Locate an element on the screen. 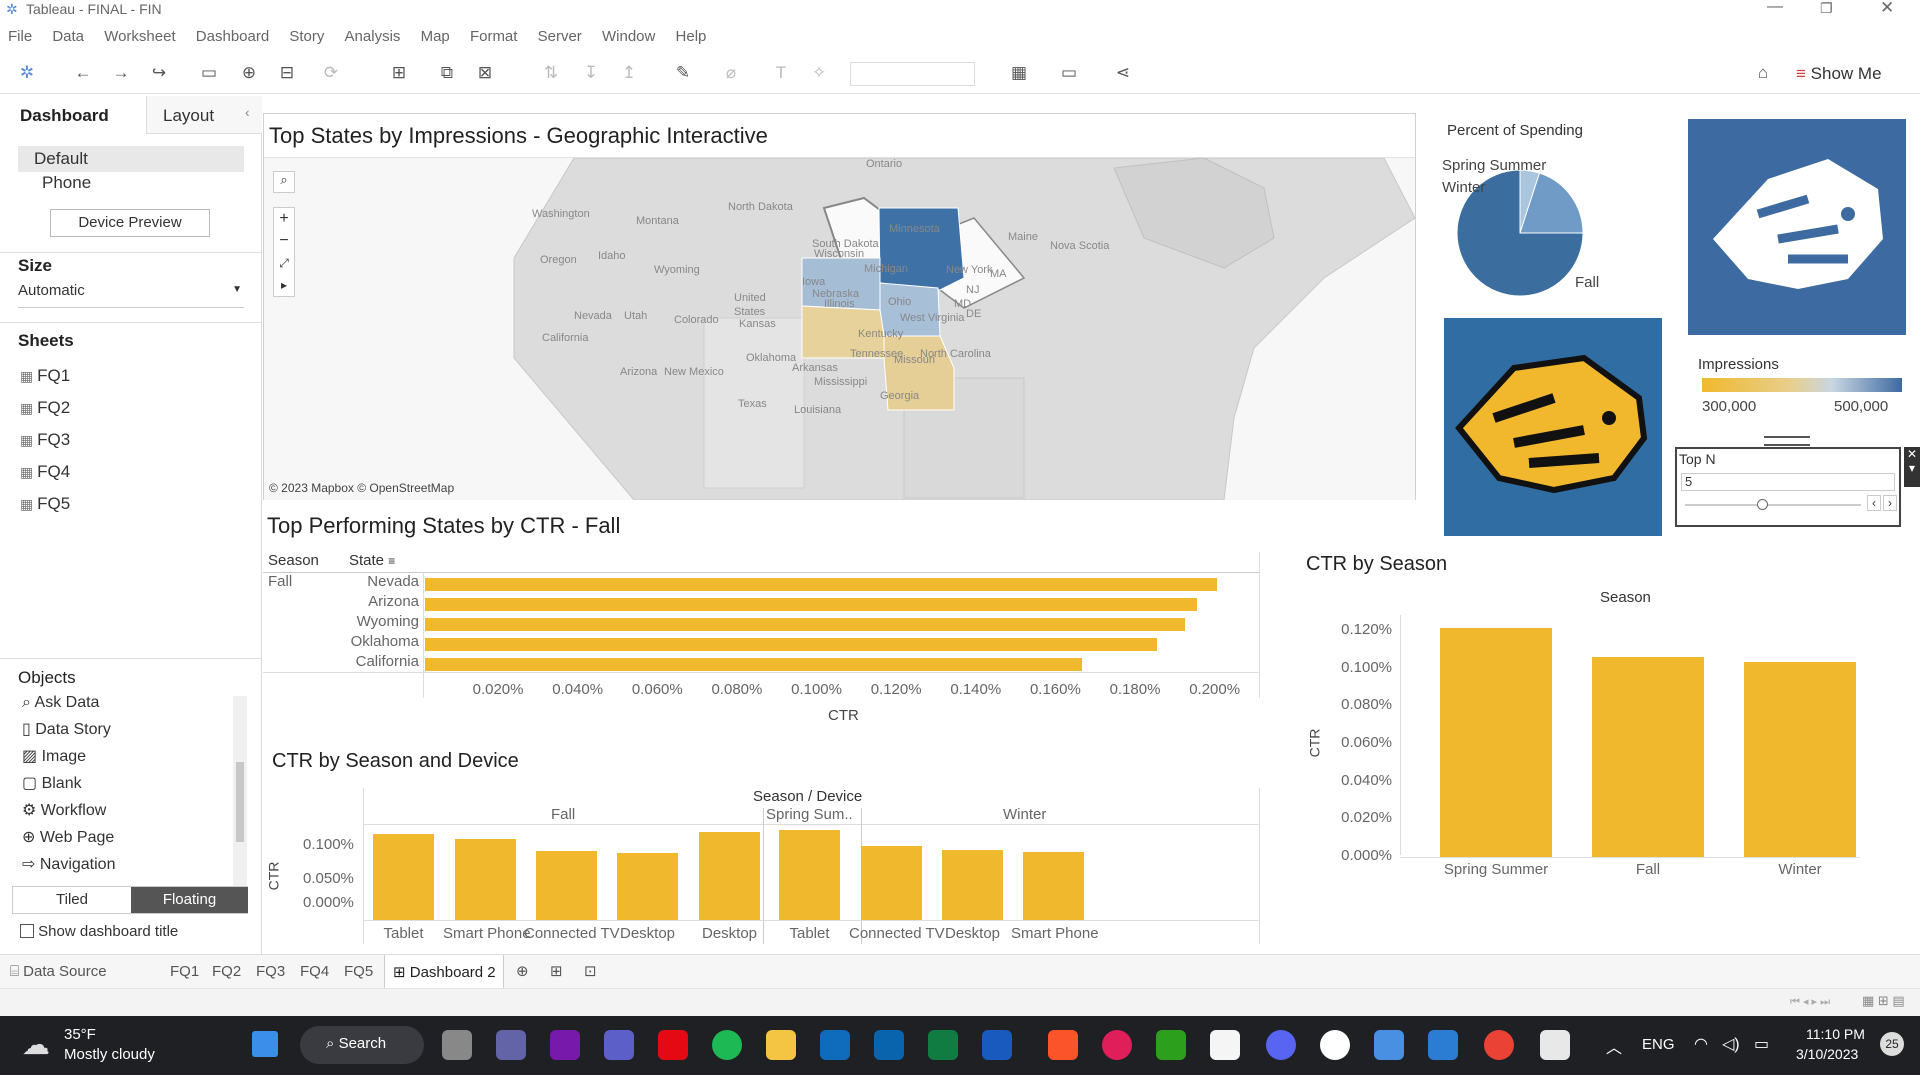 The height and width of the screenshot is (1075, 1920). refresh-icon: ⟳ is located at coordinates (331, 73).